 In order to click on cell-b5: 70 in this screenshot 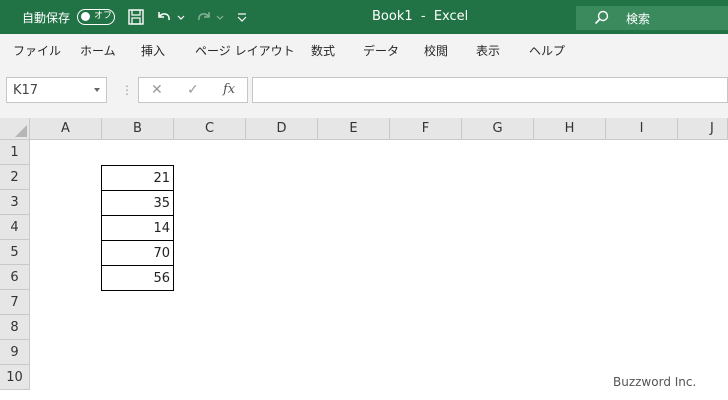, I will do `click(137, 253)`.